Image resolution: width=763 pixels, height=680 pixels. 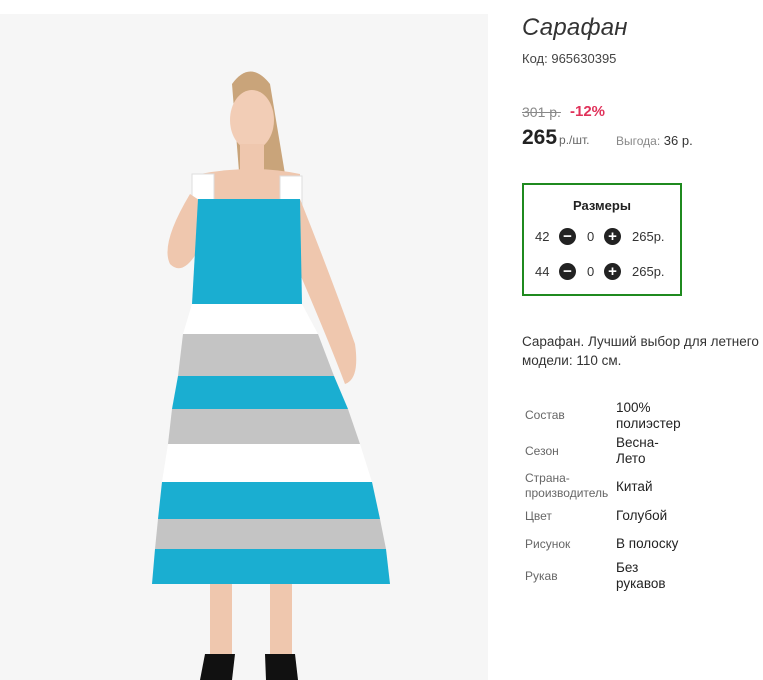 I want to click on spec-key: Состав, so click(x=545, y=415).